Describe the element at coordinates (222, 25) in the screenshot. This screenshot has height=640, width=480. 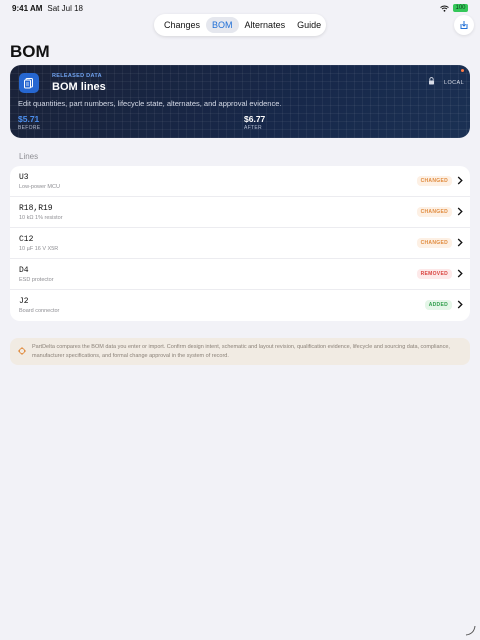
I see `tab-bom: BOM` at that location.